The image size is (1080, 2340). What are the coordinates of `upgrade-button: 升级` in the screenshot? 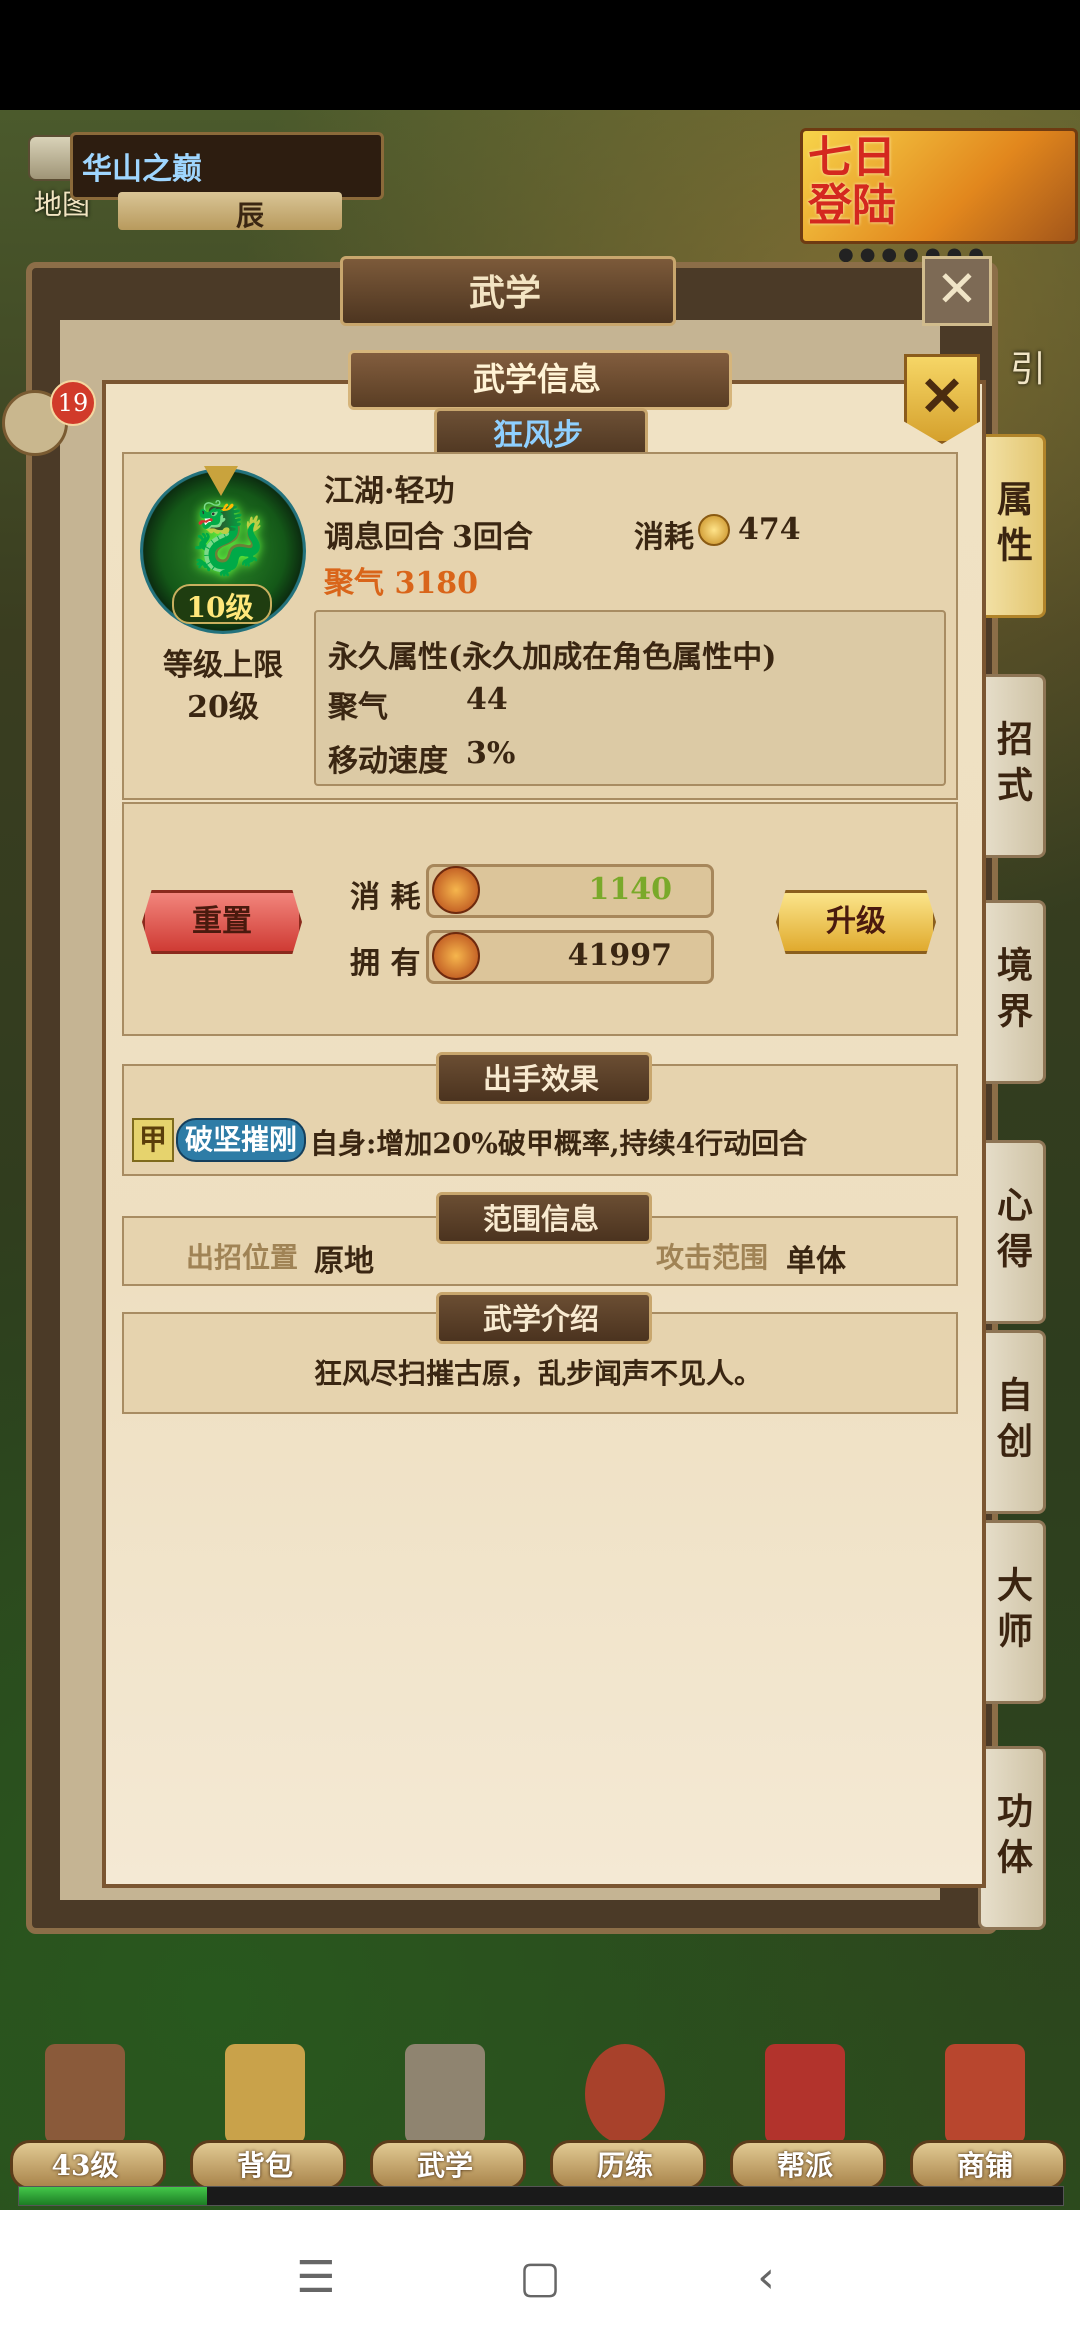 It's located at (856, 922).